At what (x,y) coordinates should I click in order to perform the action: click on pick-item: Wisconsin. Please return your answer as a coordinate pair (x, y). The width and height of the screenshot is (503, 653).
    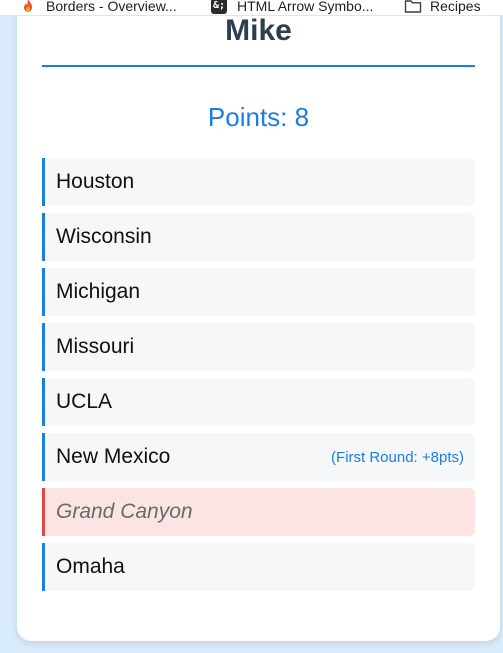
    Looking at the image, I should click on (258, 237).